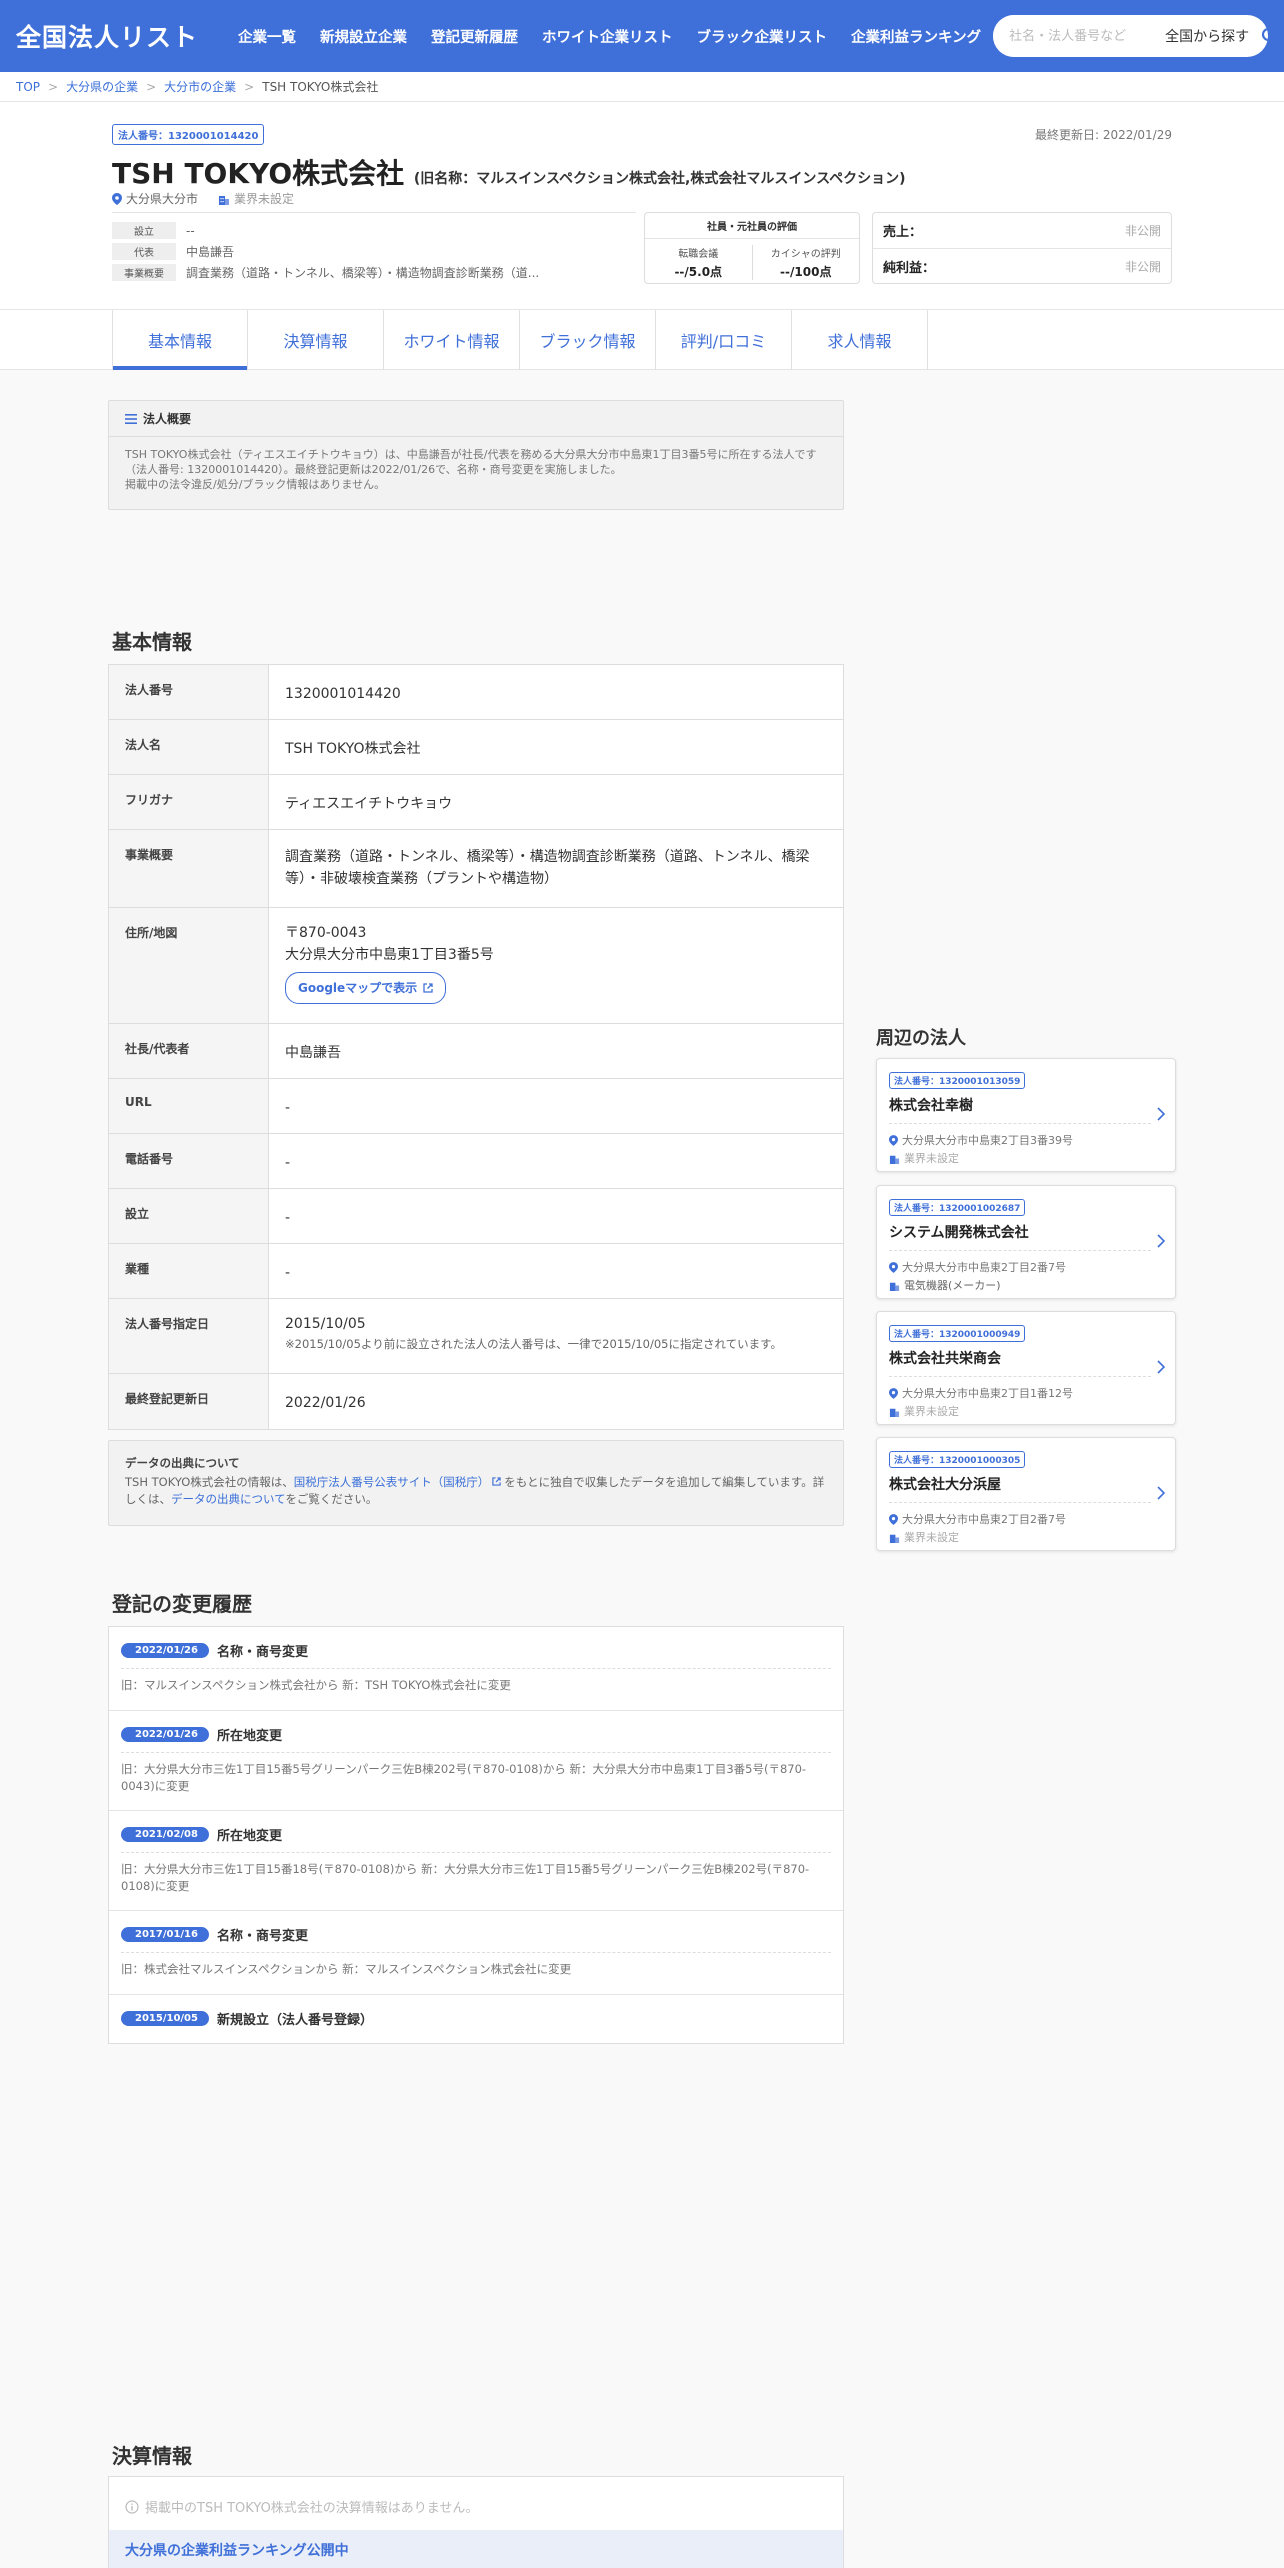 The image size is (1284, 2568). Describe the element at coordinates (255, 484) in the screenshot. I see `overview-text: 掲載中の法令違反/処分/ブラック情報はありません。` at that location.